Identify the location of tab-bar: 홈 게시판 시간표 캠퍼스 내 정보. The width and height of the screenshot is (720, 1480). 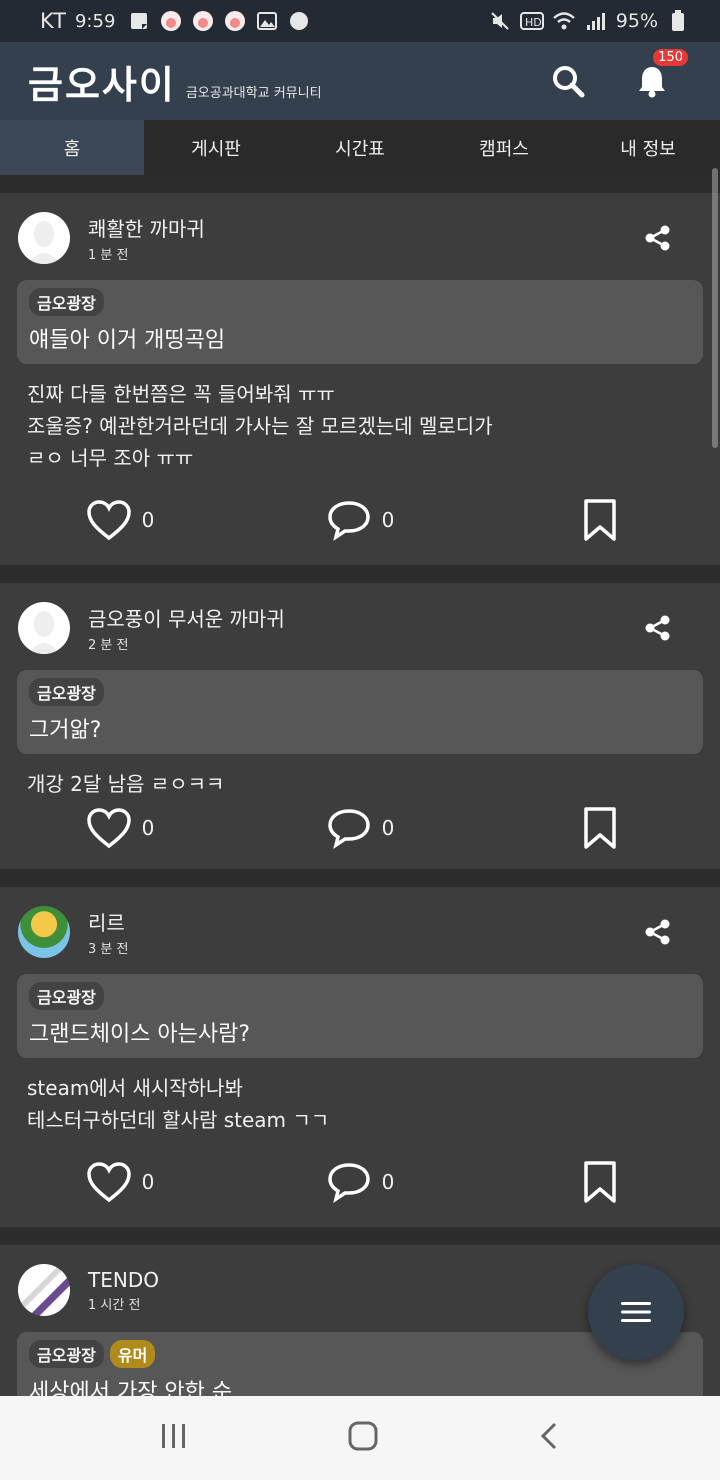
(360, 147).